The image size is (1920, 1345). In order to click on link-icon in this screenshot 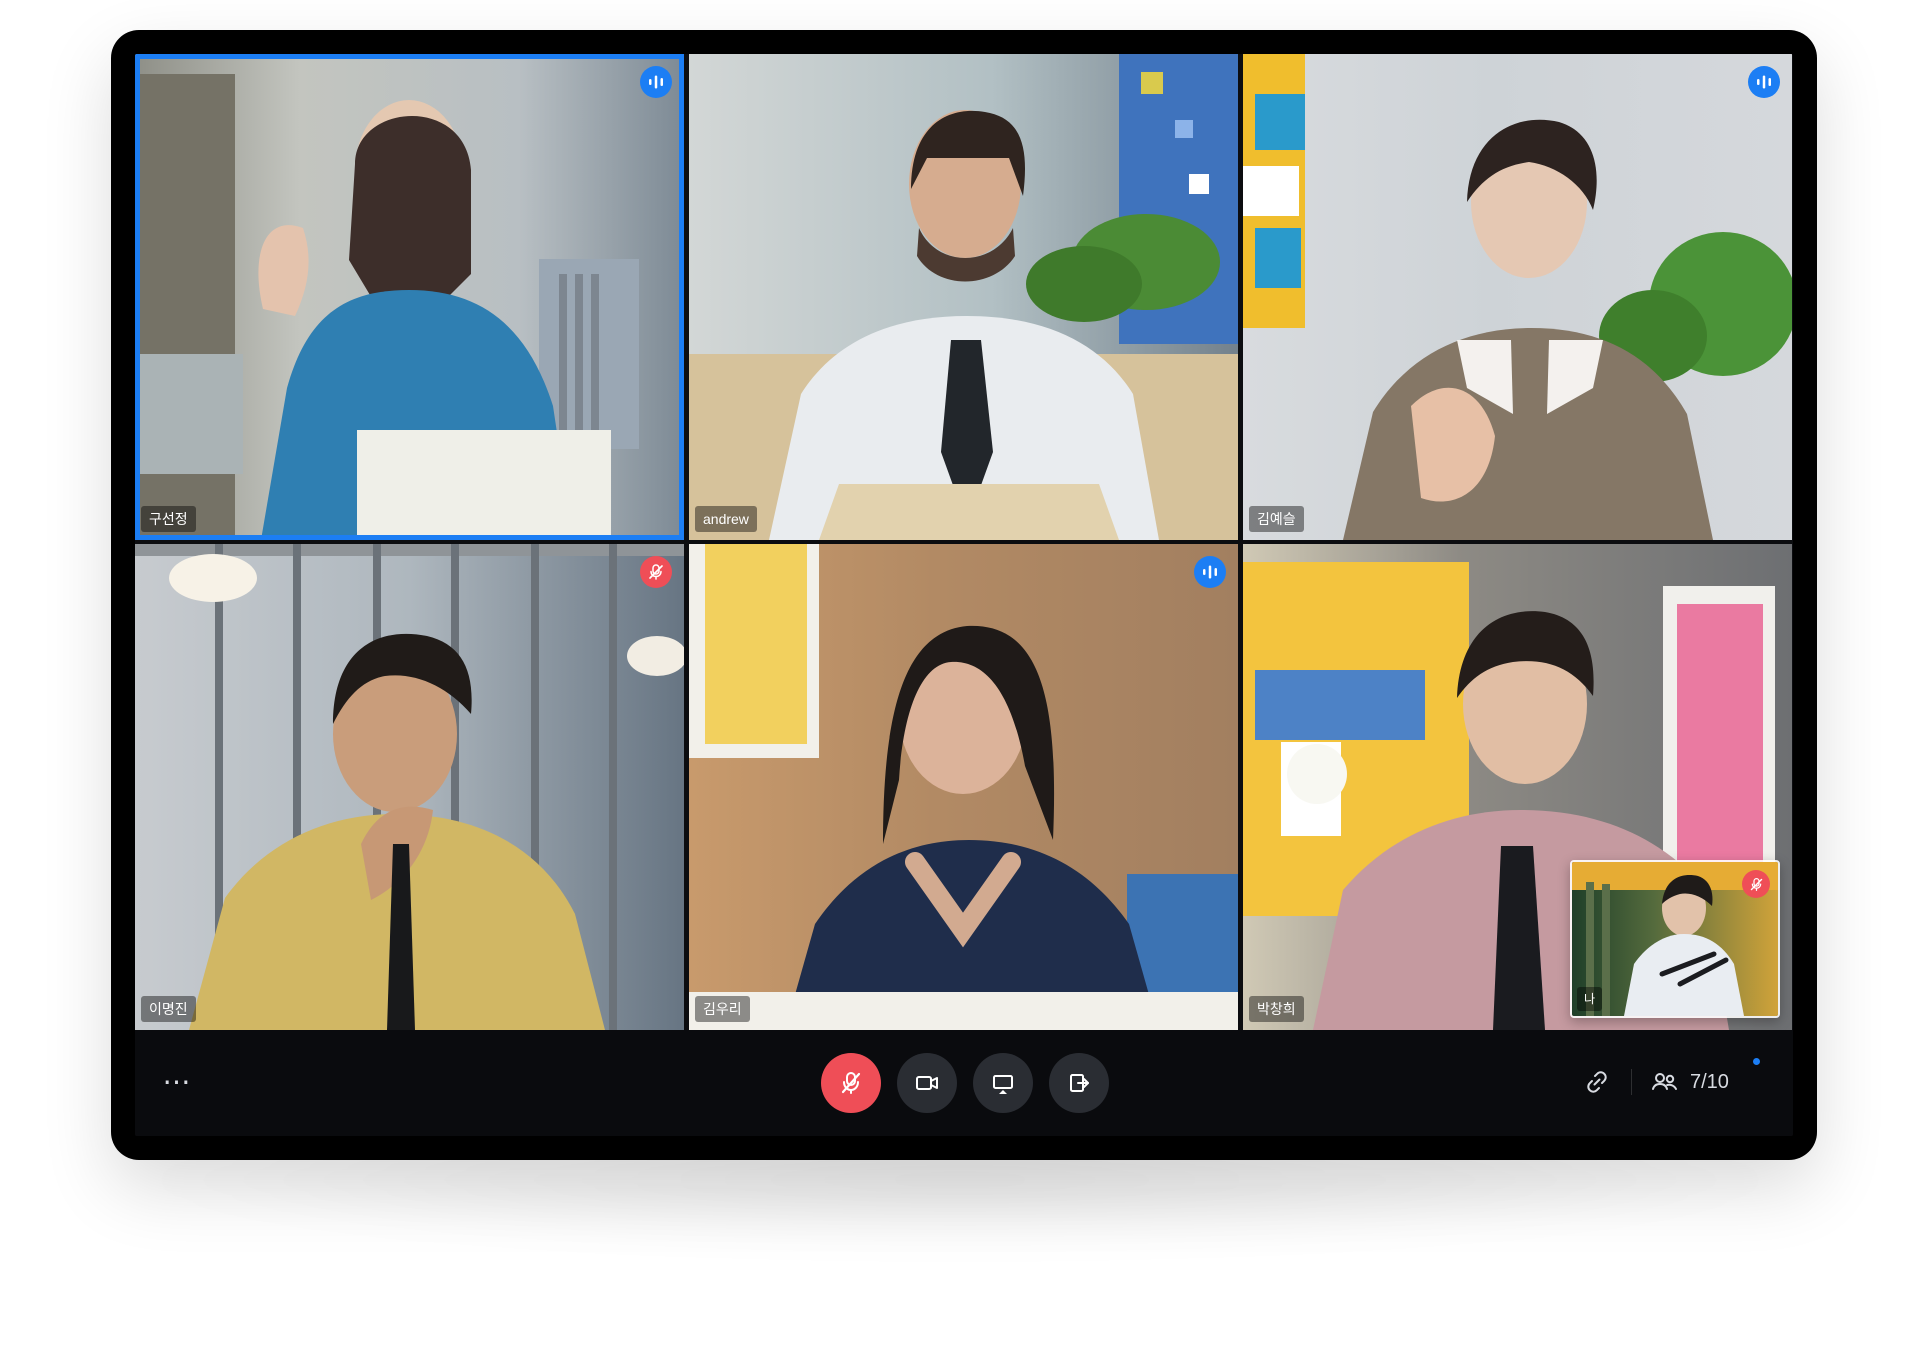, I will do `click(1597, 1082)`.